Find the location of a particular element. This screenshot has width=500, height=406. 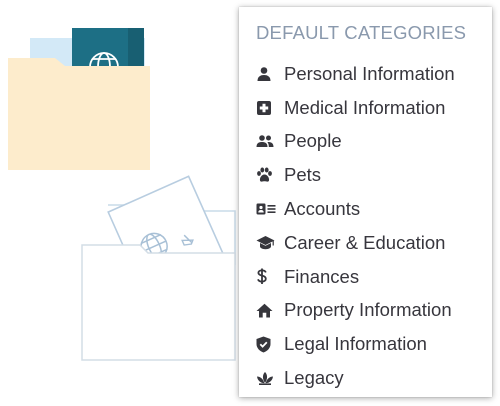

category-medical-information: Medical Information is located at coordinates (374, 108).